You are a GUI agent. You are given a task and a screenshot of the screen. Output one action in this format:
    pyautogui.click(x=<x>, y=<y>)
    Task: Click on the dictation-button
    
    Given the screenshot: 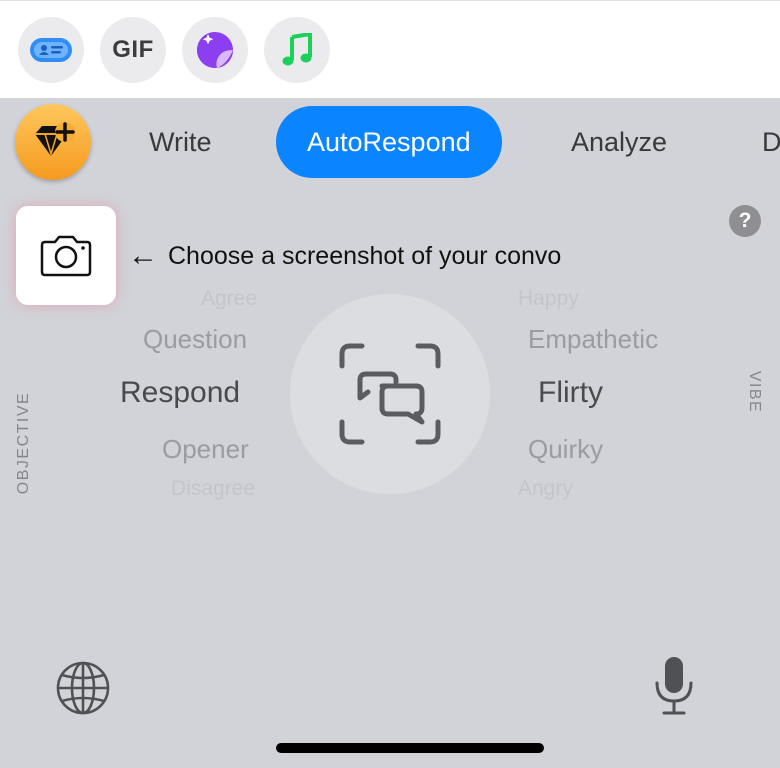 What is the action you would take?
    pyautogui.click(x=674, y=688)
    